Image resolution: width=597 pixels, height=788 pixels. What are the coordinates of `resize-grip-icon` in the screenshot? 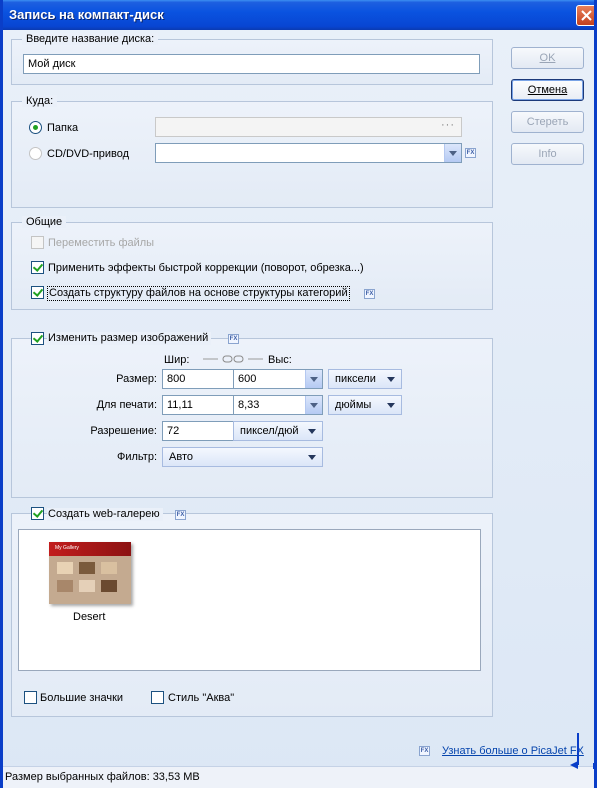 It's located at (581, 753).